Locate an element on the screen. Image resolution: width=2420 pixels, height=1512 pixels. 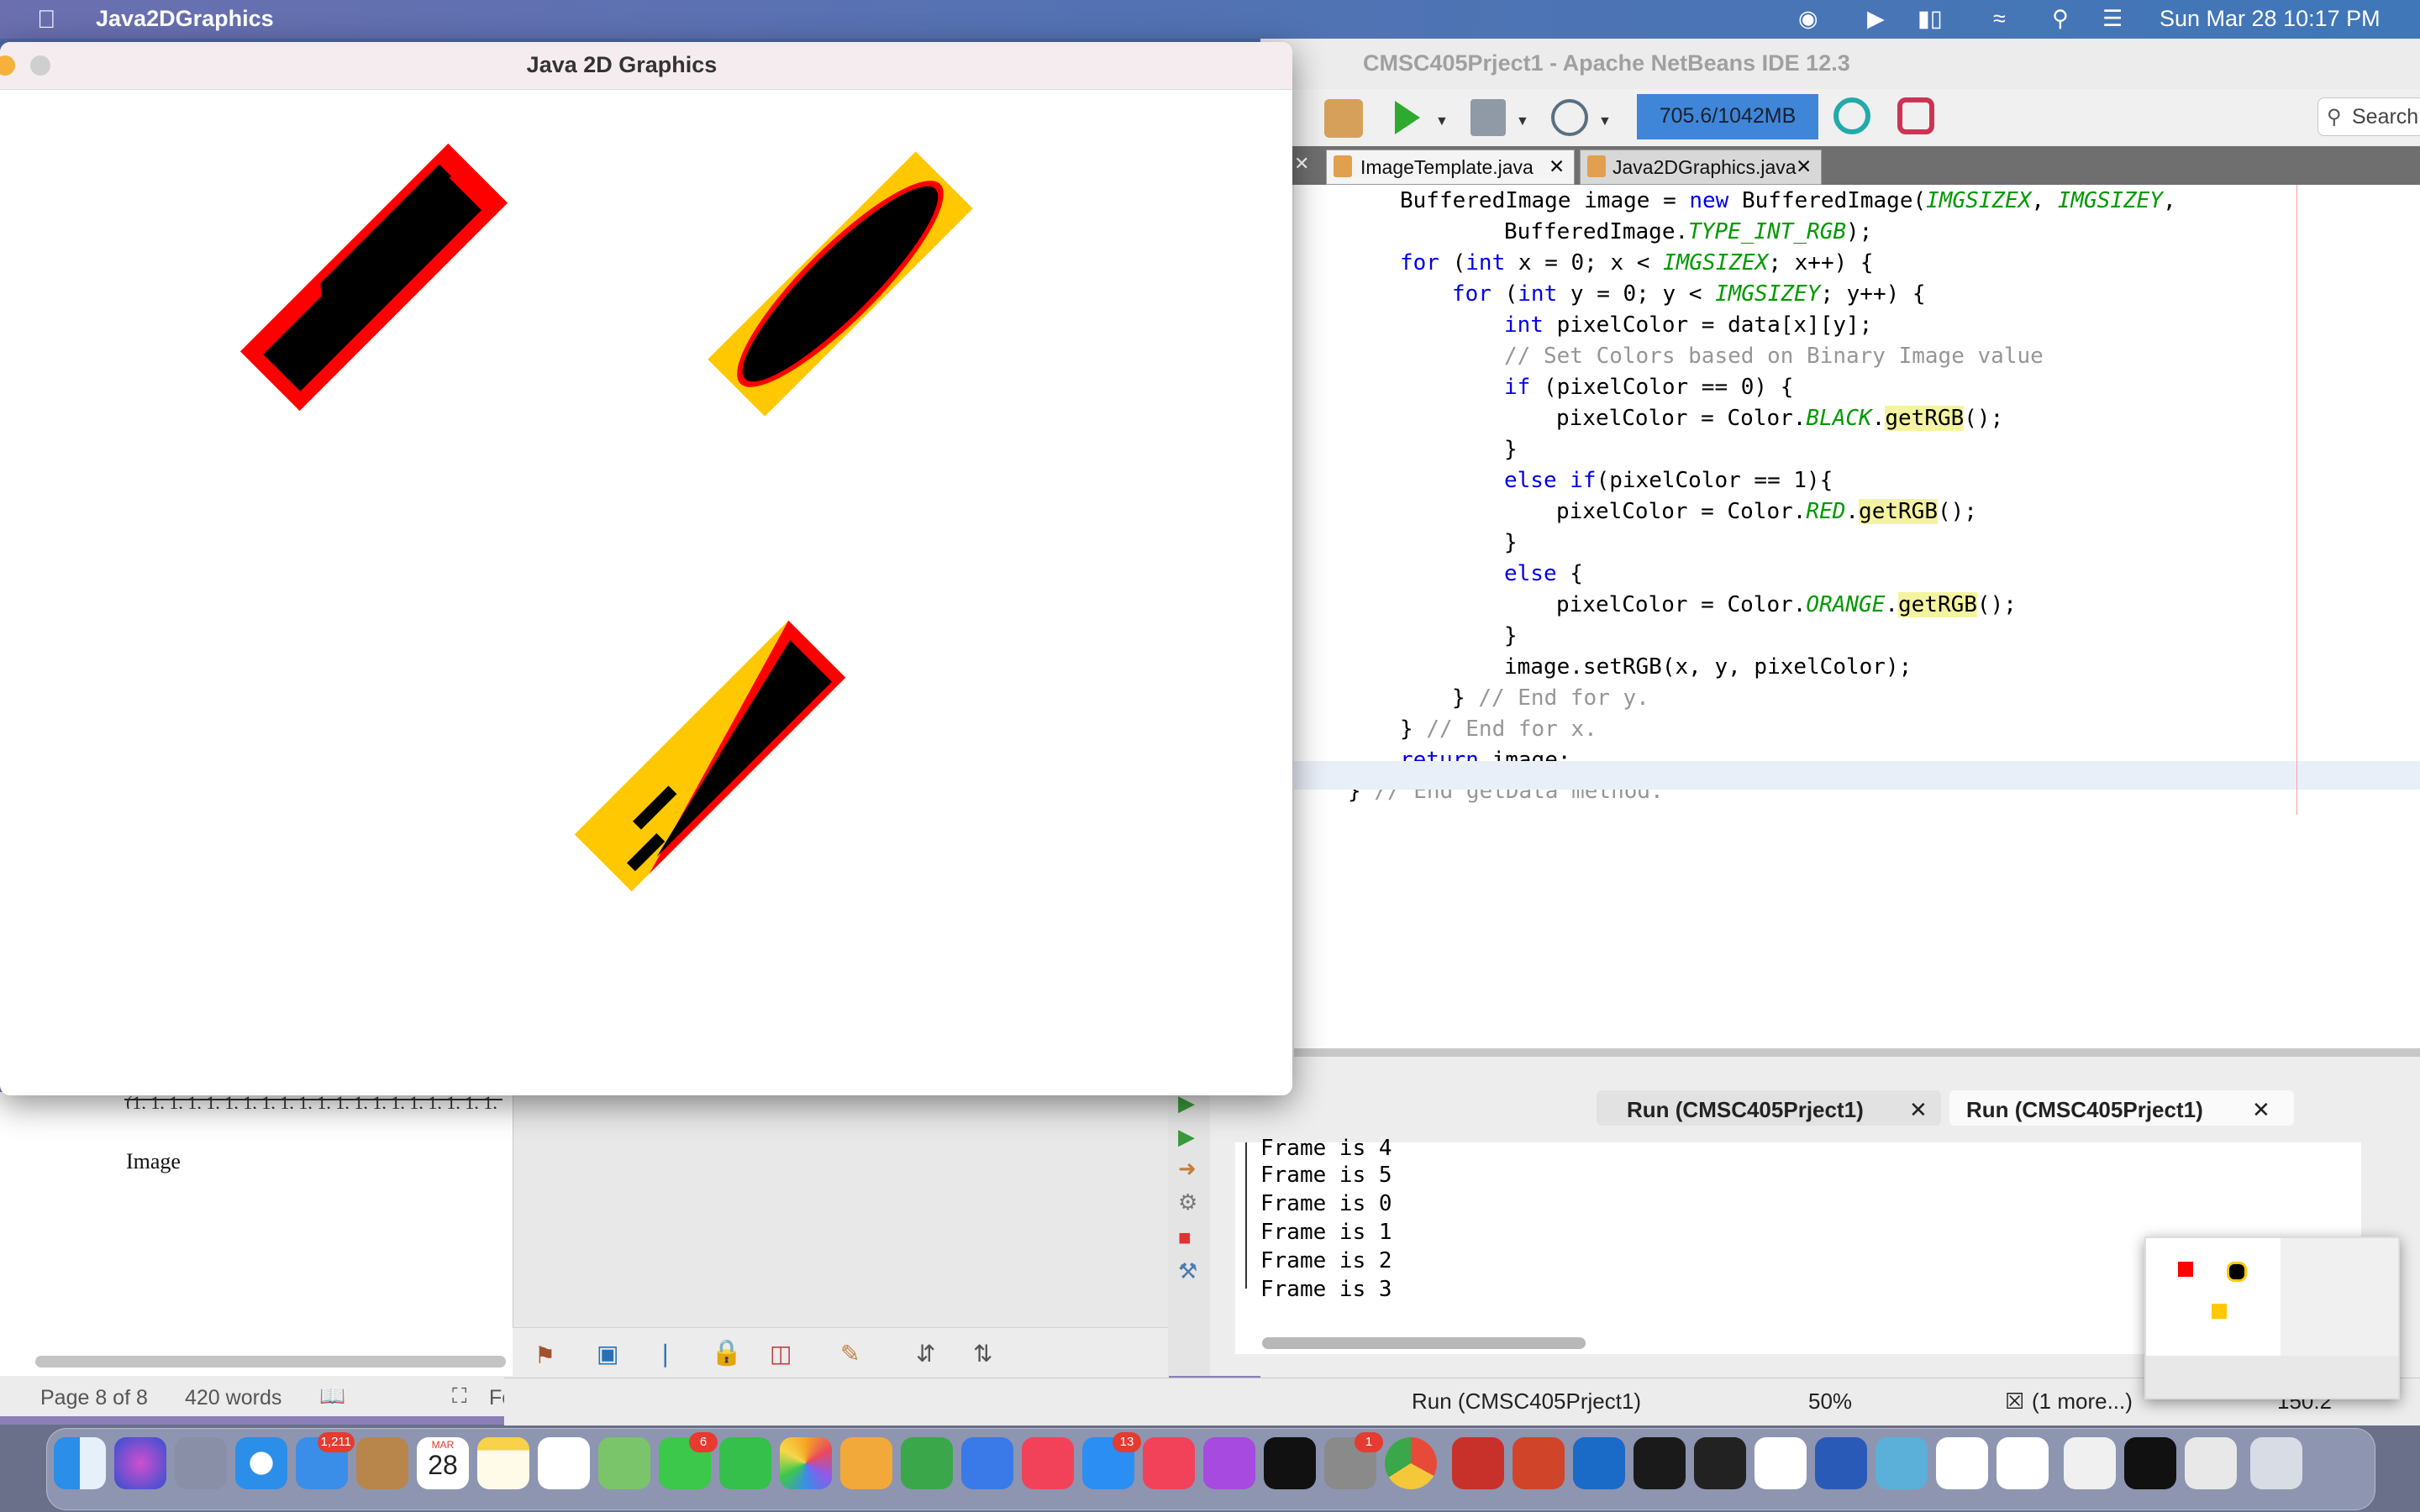
memory-label: 705.6/1042MB is located at coordinates (1728, 116).